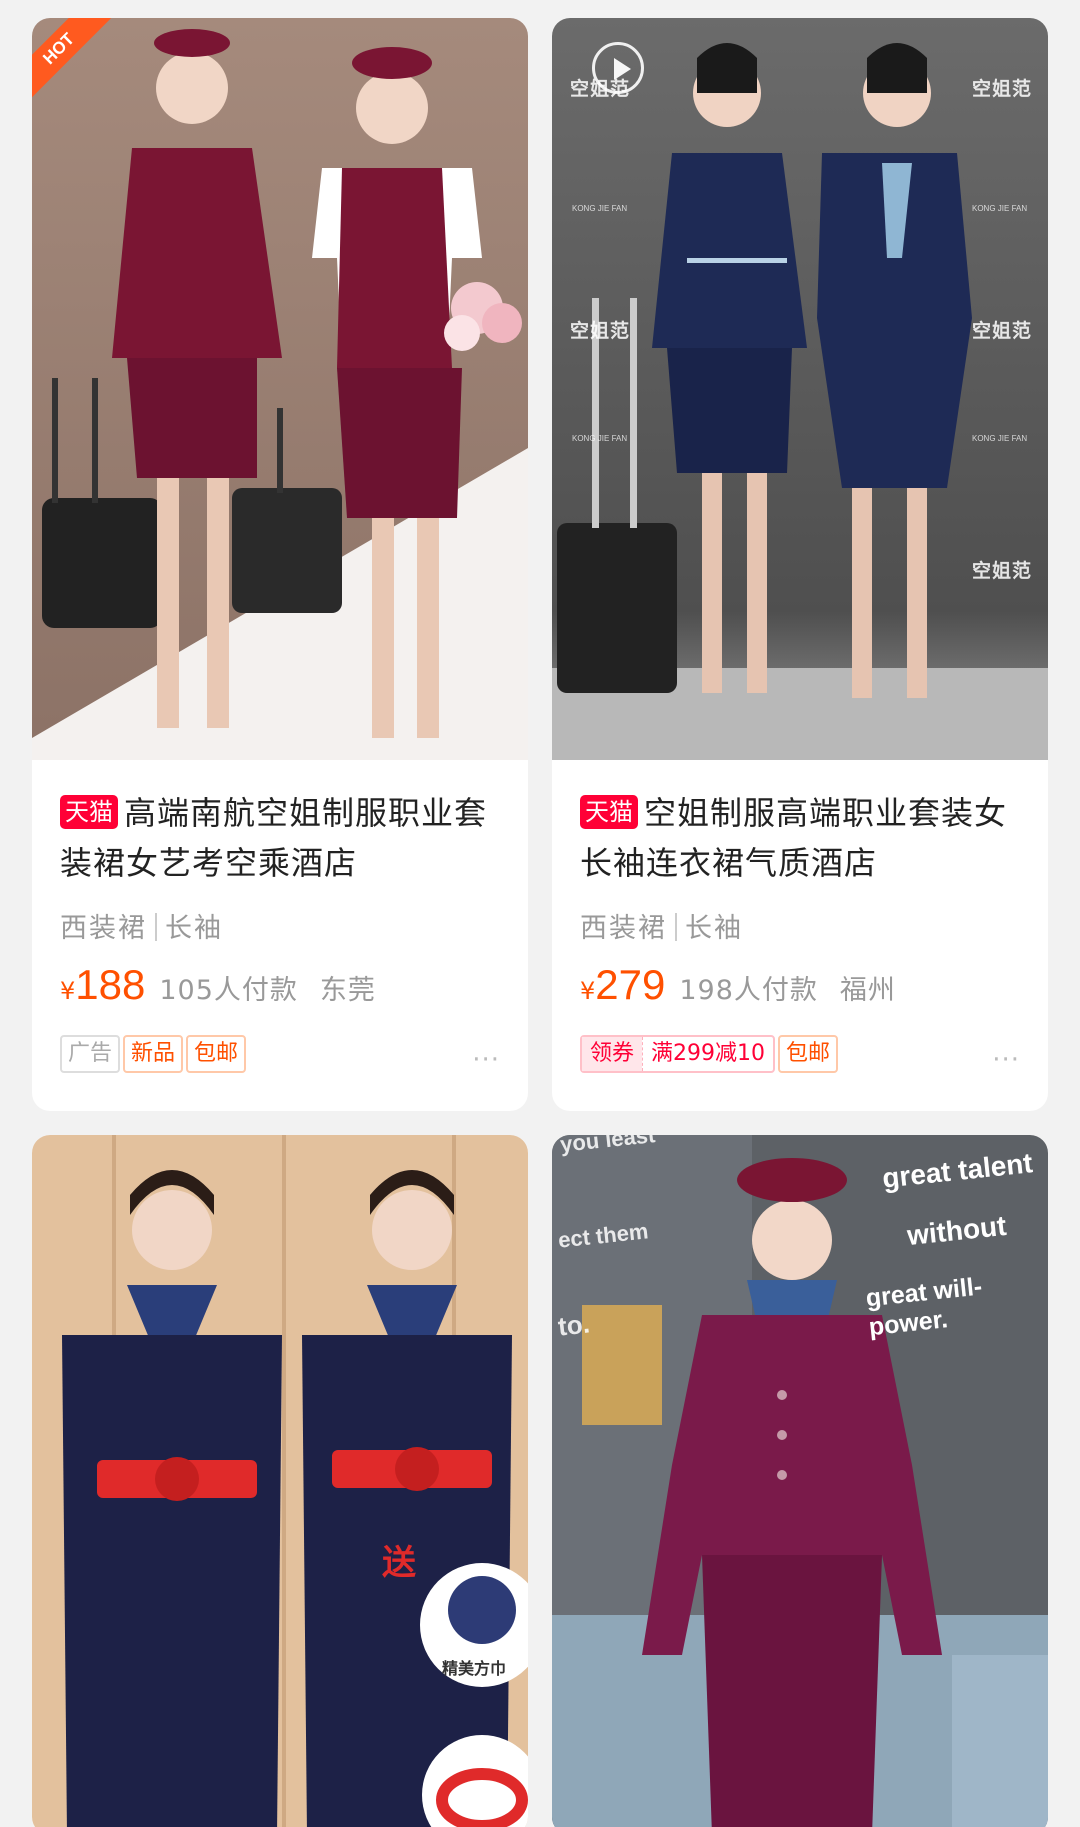 This screenshot has width=1080, height=1827. Describe the element at coordinates (347, 990) in the screenshot. I see `ship-city: 东莞` at that location.